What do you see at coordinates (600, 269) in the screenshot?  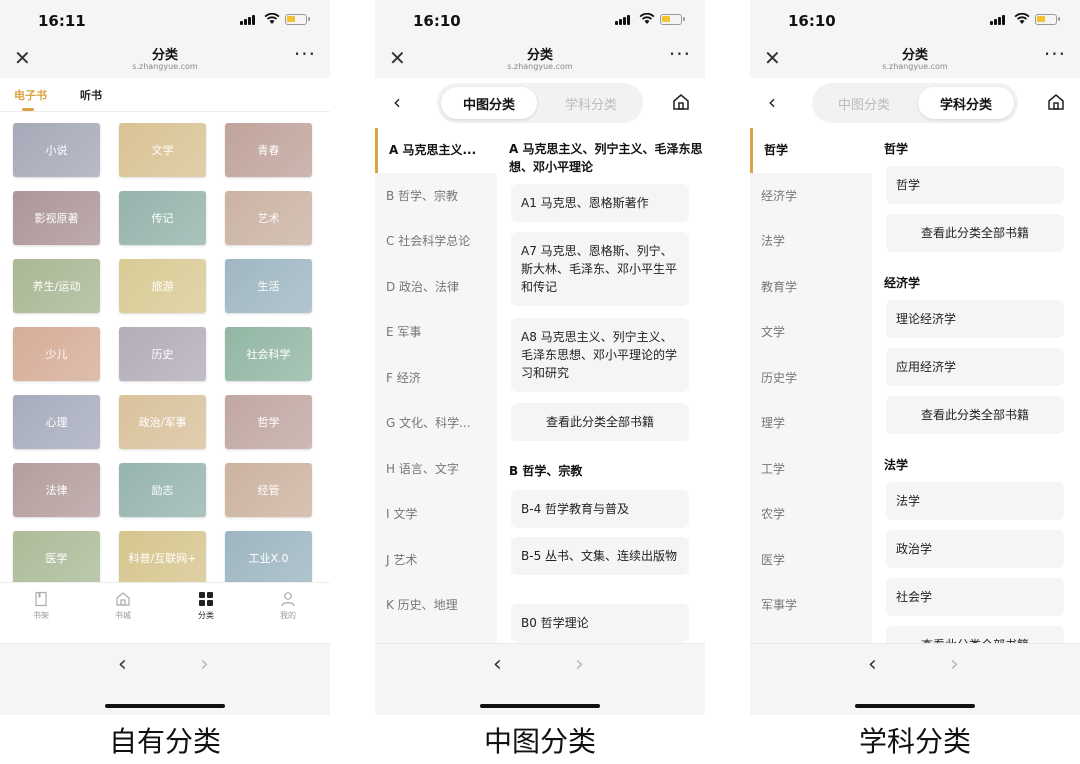 I see `subcategory-card: A7 马克思、恩格斯、列宁、斯大林、毛泽东、邓小平生平和传记` at bounding box center [600, 269].